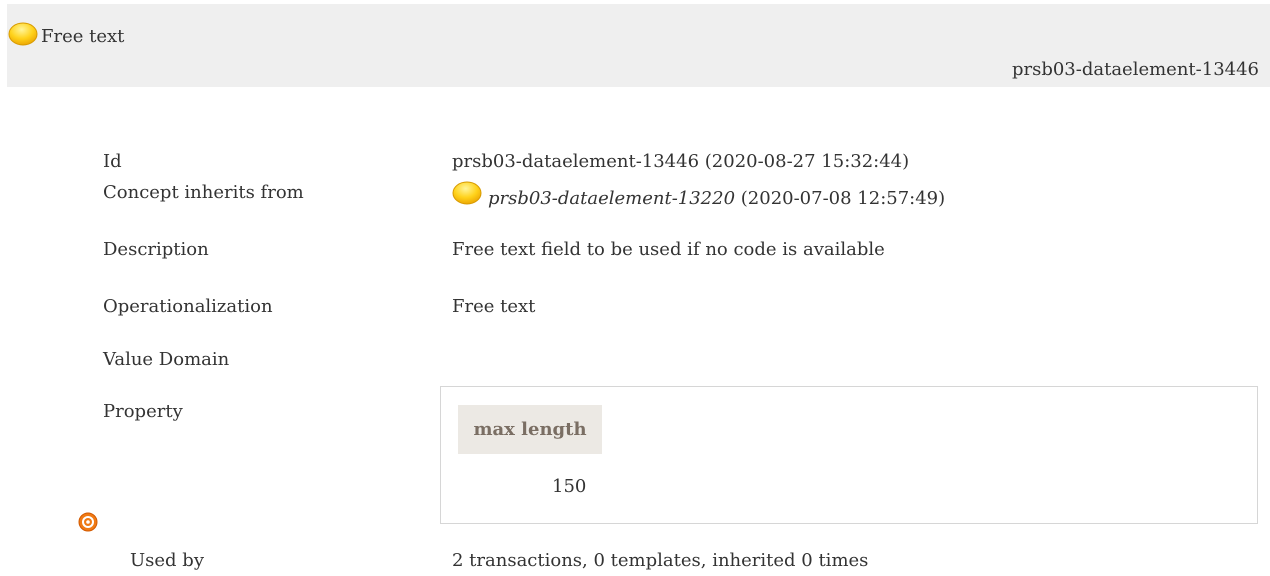 The image size is (1270, 576). I want to click on inherits-link: prsb03-dataelement-13220, so click(611, 198).